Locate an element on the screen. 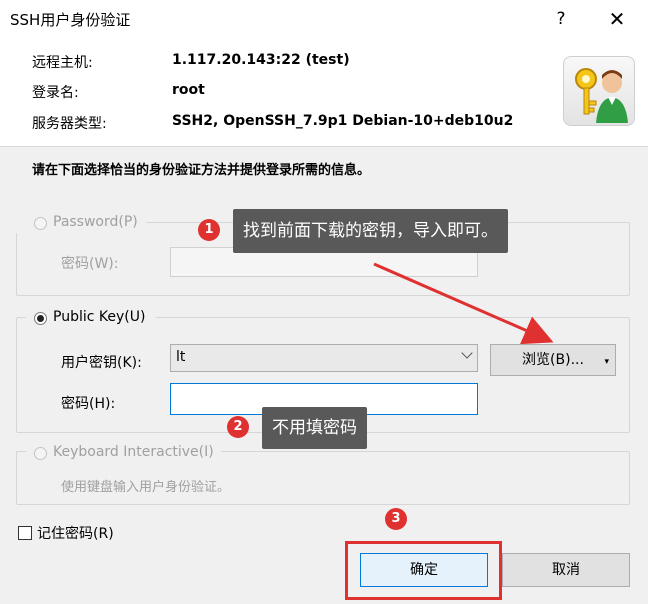 The height and width of the screenshot is (604, 648). annotation-callout-2: 不用填密码 is located at coordinates (314, 428).